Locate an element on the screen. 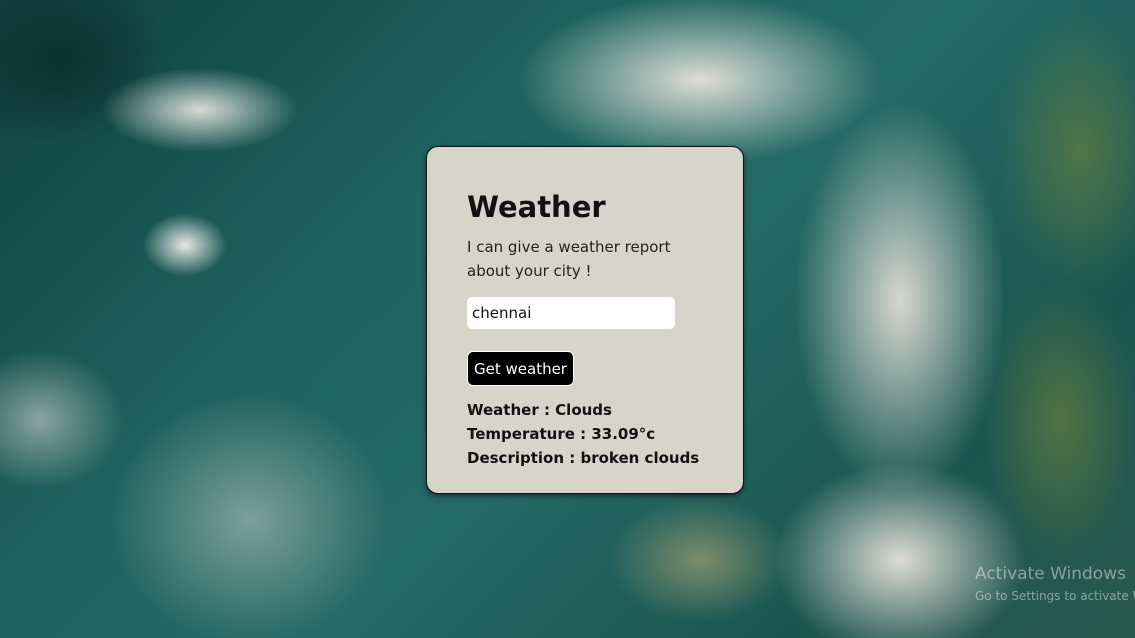 The width and height of the screenshot is (1135, 638). city-input is located at coordinates (571, 313).